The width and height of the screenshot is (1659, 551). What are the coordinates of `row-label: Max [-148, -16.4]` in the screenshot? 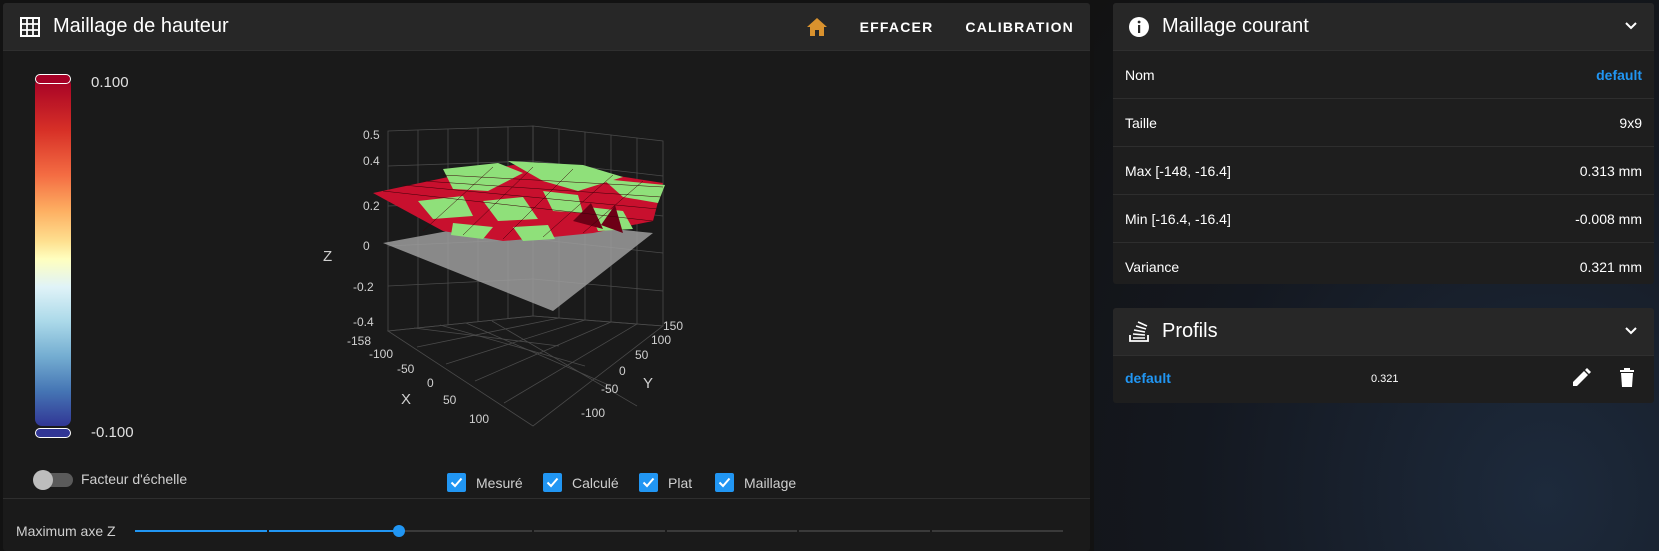 It's located at (1178, 170).